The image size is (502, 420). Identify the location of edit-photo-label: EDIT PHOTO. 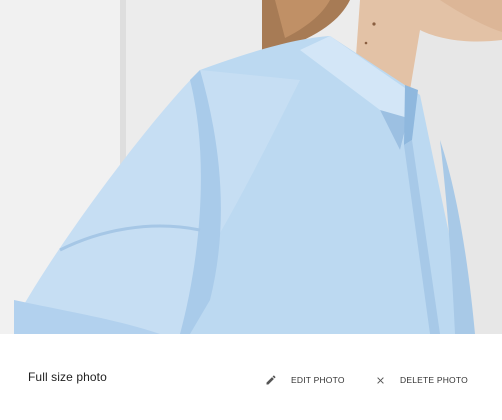
(318, 380).